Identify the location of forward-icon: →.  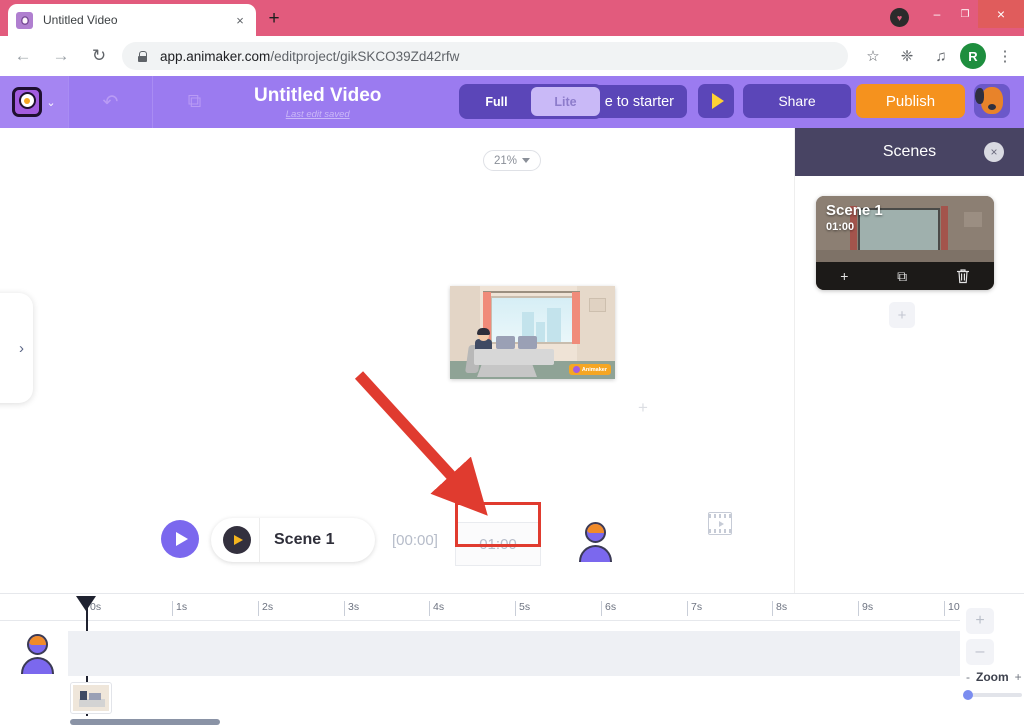
(61, 56).